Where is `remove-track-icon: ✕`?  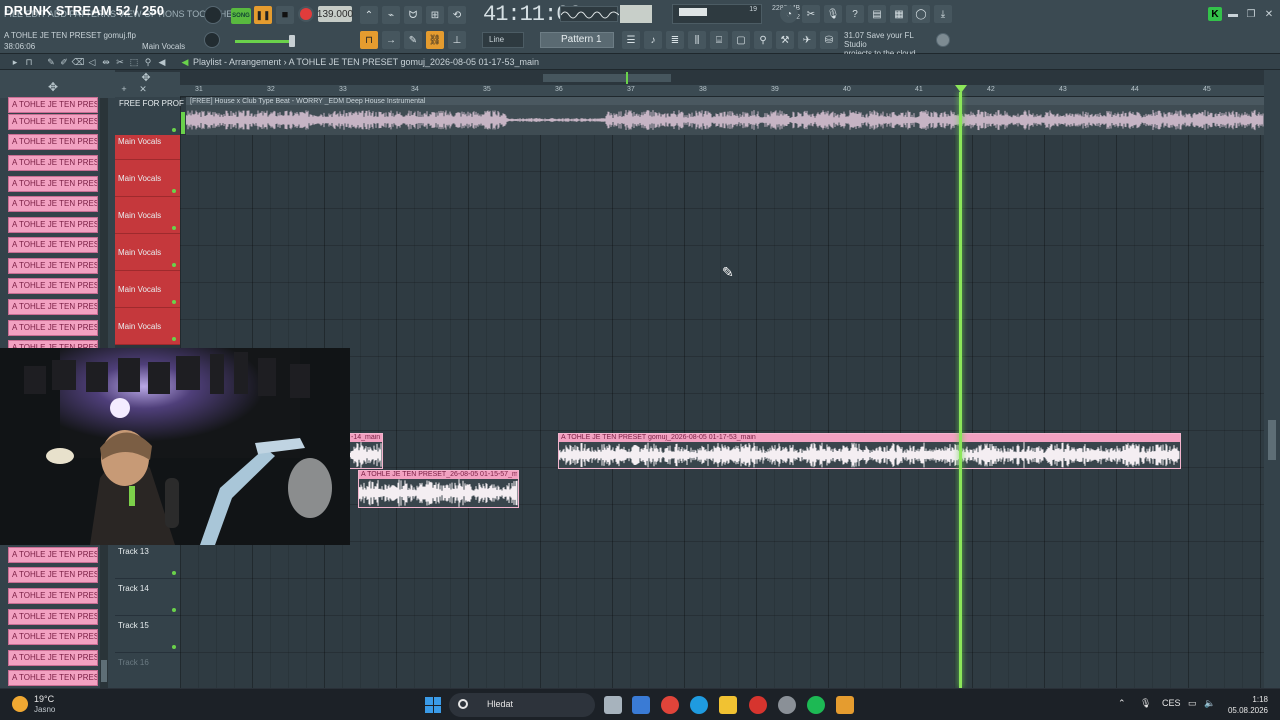 remove-track-icon: ✕ is located at coordinates (143, 89).